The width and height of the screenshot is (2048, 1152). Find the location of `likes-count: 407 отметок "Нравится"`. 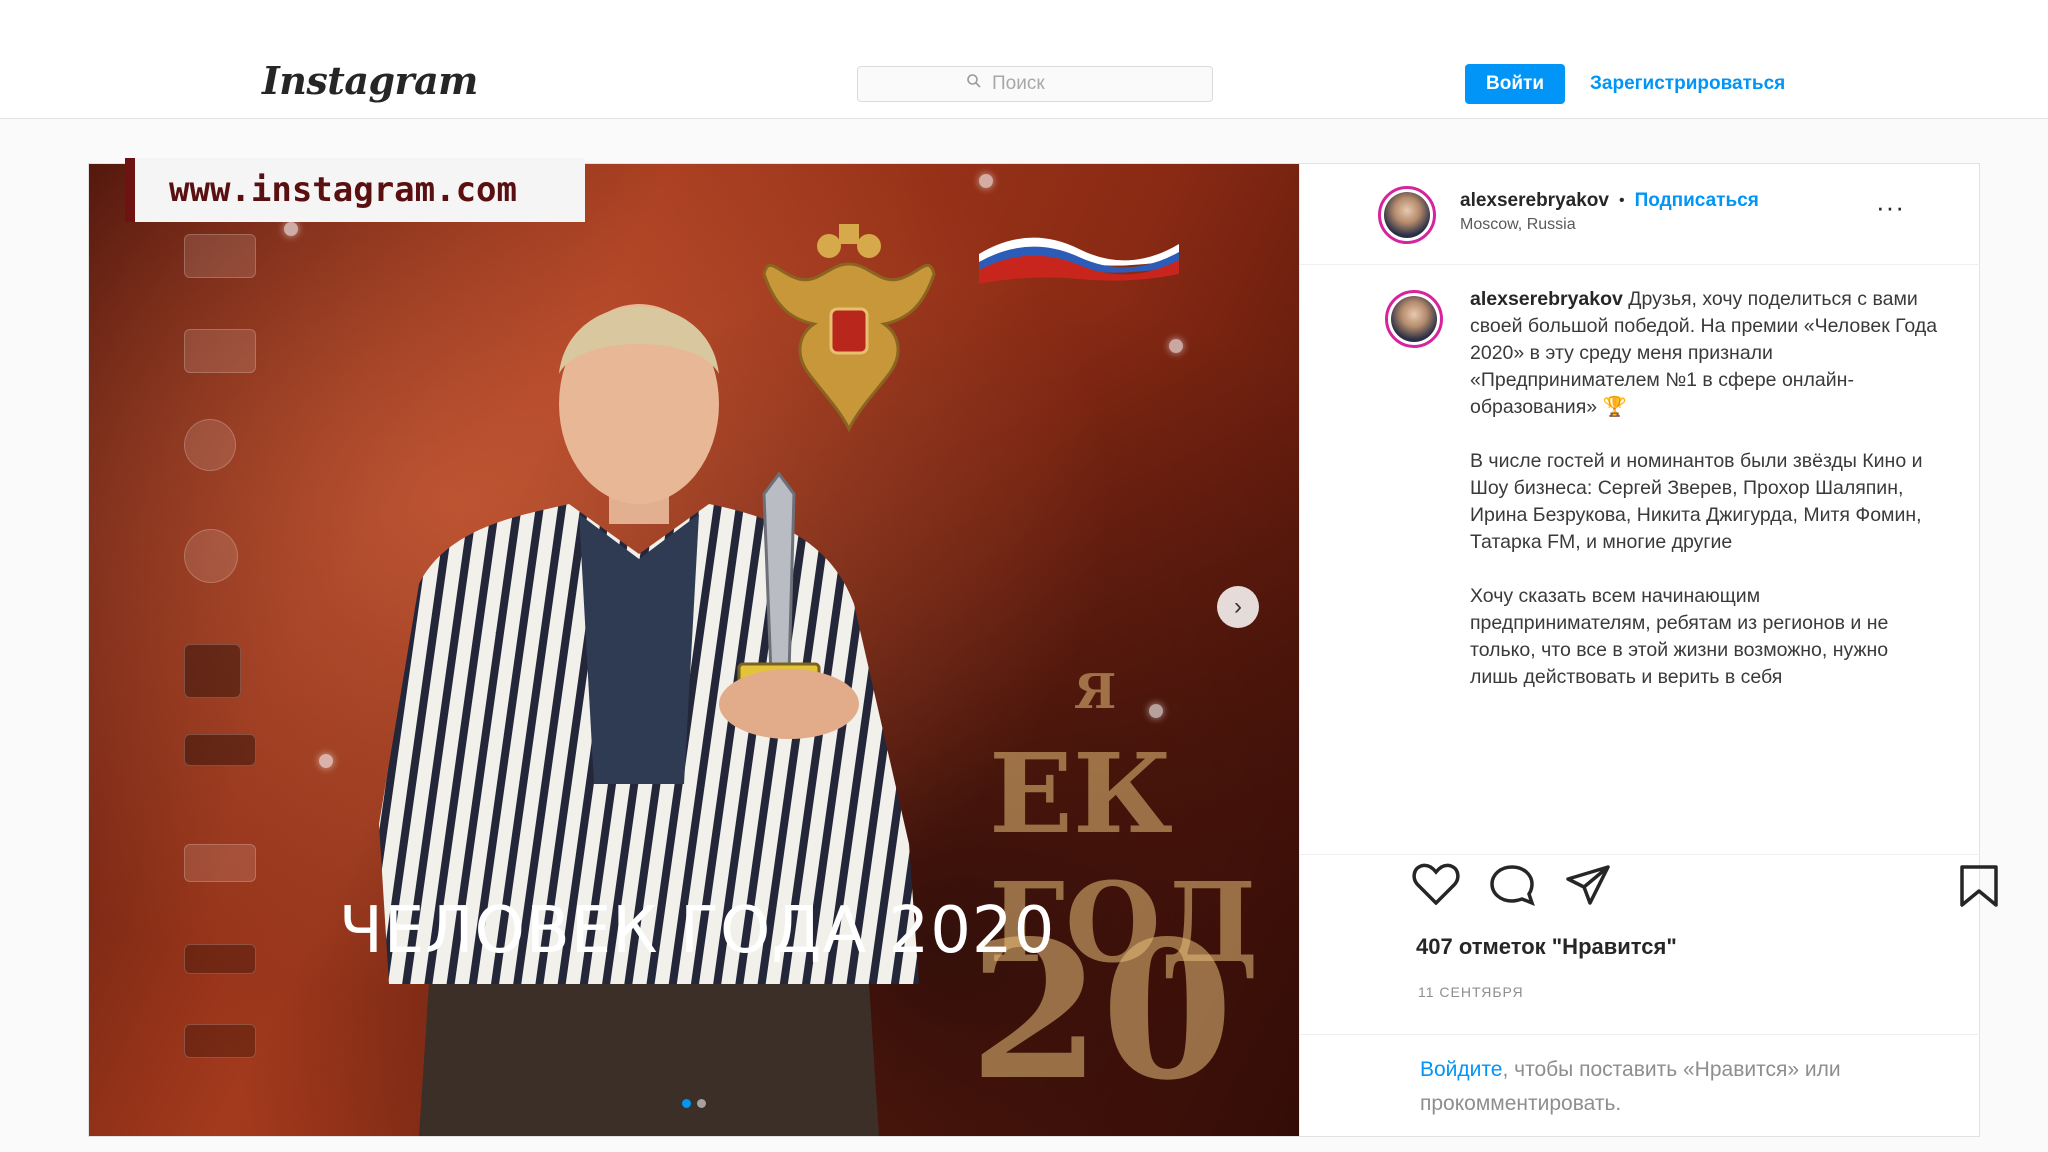

likes-count: 407 отметок "Нравится" is located at coordinates (1546, 947).